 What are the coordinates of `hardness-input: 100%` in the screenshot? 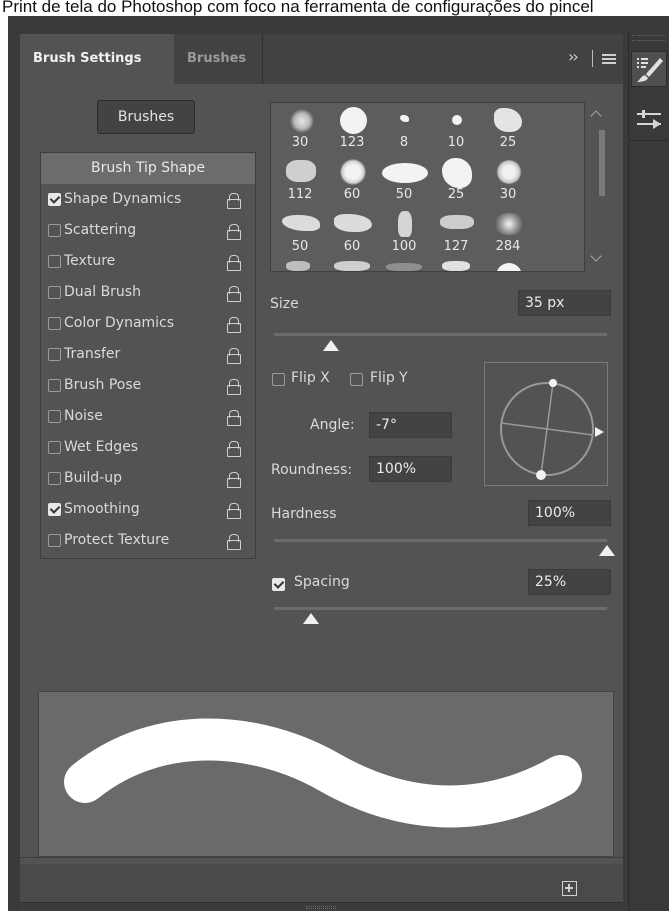 It's located at (569, 513).